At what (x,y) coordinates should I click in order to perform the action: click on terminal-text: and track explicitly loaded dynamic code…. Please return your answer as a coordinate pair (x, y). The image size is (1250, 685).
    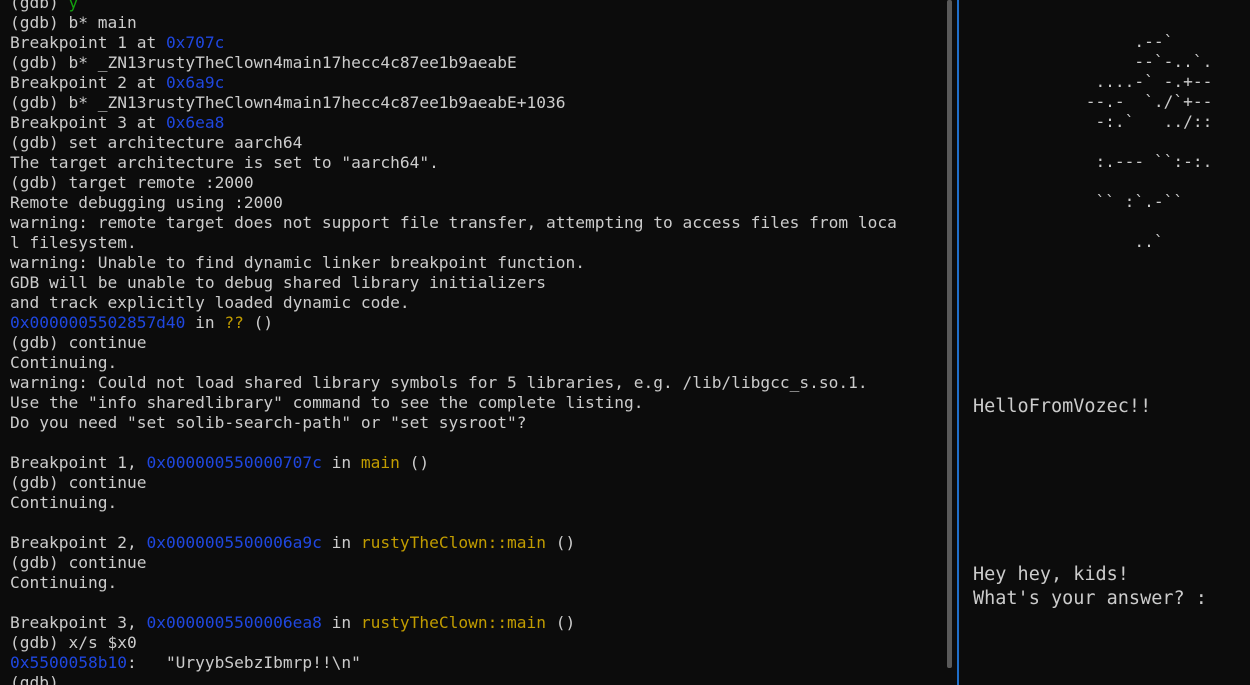
    Looking at the image, I should click on (210, 302).